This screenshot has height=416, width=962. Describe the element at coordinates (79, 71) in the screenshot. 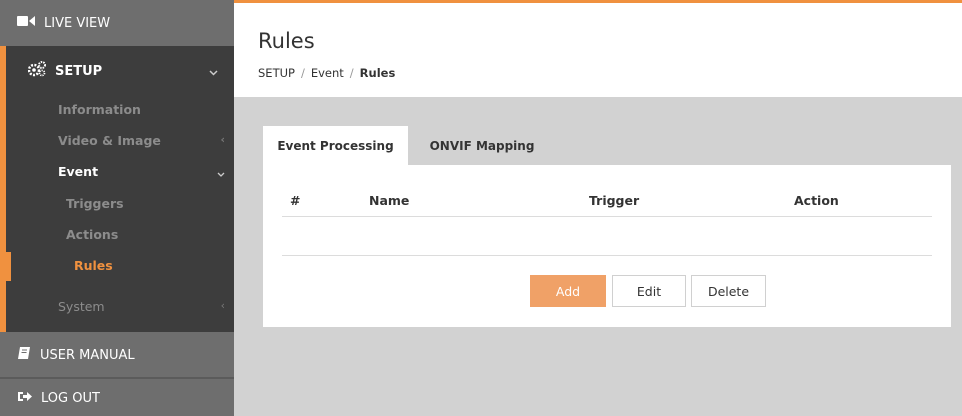

I see `sidebar-setup-label: SETUP` at that location.